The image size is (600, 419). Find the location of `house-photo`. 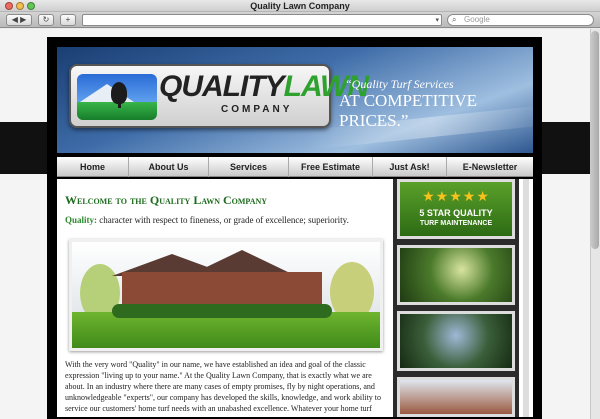

house-photo is located at coordinates (226, 295).